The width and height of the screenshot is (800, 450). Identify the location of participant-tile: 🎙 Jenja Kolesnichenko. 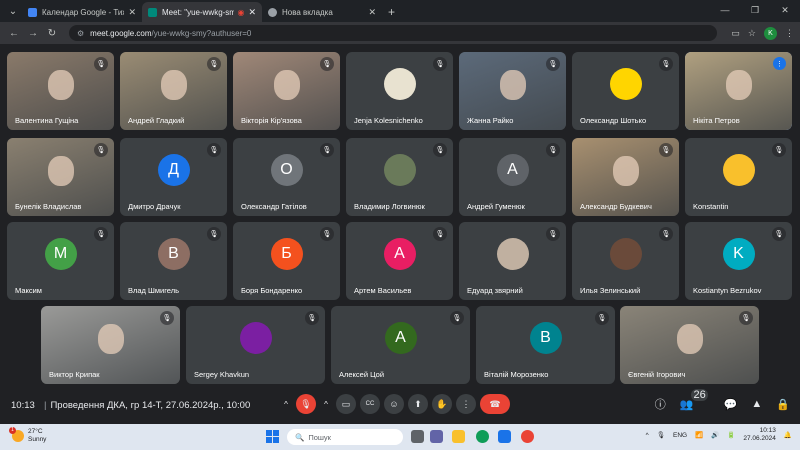
(399, 91).